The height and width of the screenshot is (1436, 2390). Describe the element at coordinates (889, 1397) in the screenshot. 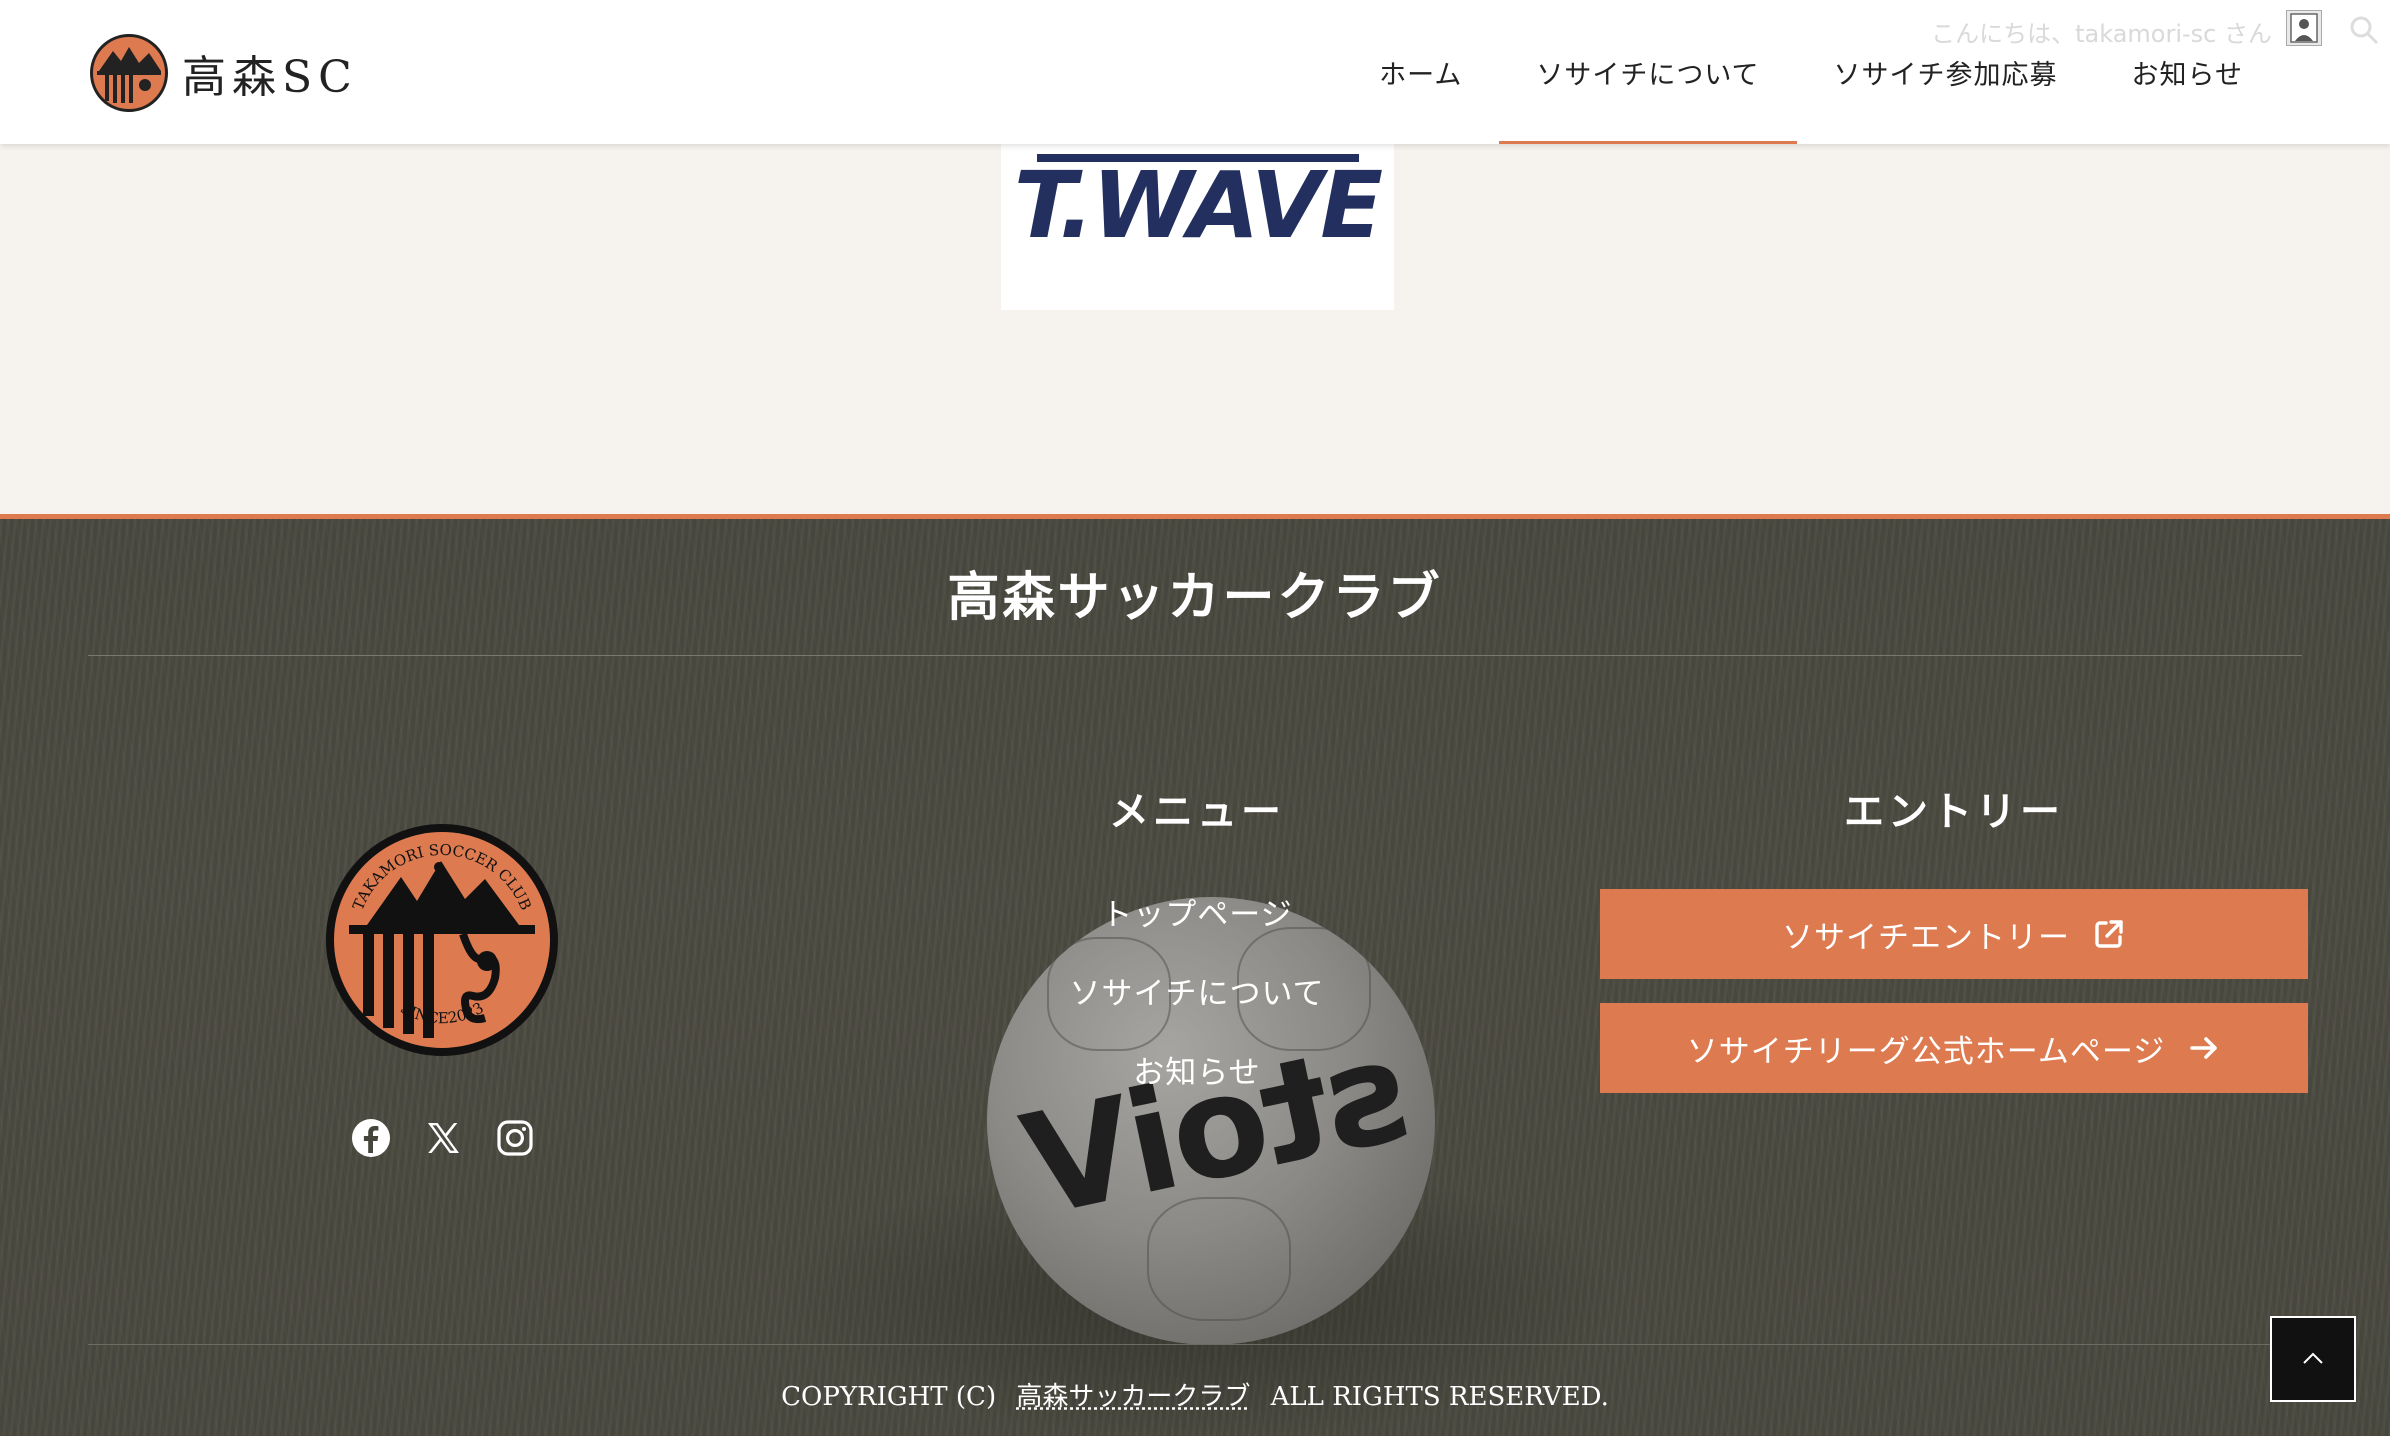

I see `copyright-prefix: COPYRIGHT (C)` at that location.